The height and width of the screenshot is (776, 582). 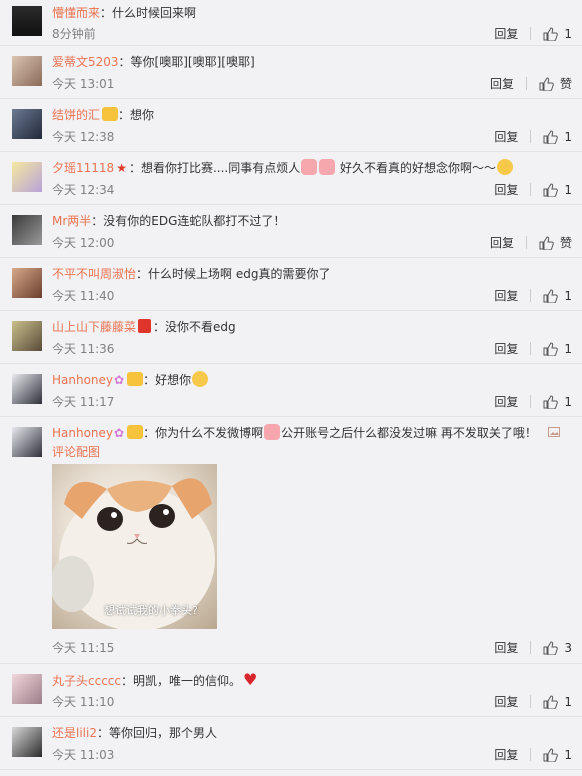 I want to click on timestamp: 今天 11:03, so click(x=83, y=755).